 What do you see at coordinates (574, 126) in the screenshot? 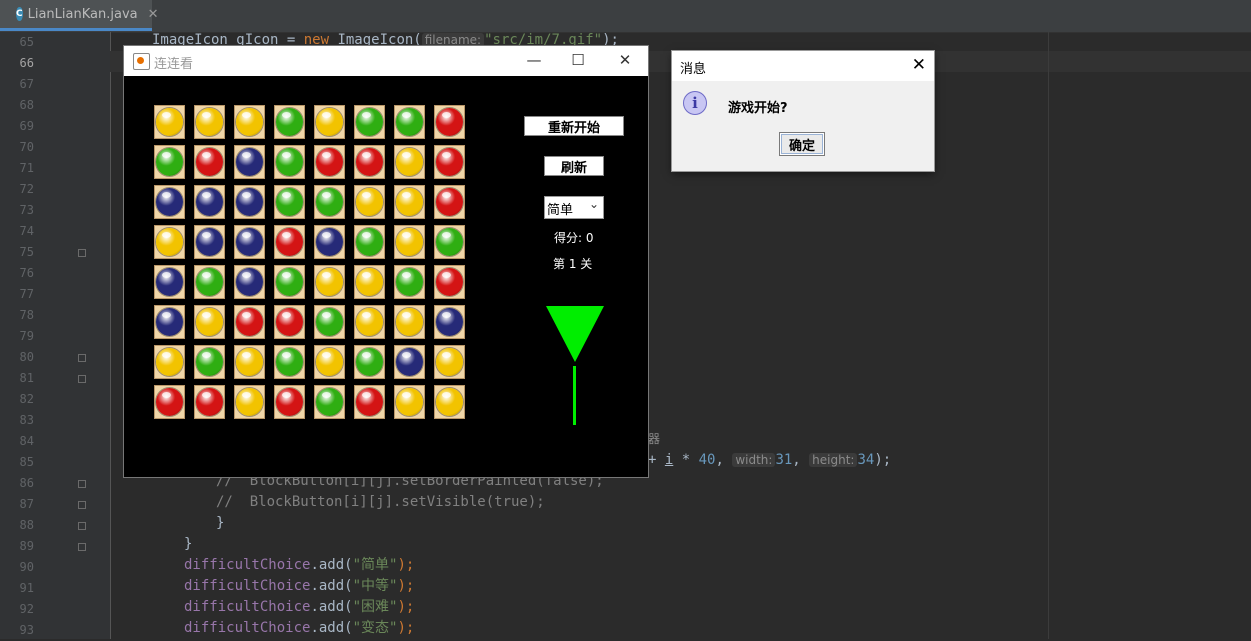
I see `restart-button: 重新开始` at bounding box center [574, 126].